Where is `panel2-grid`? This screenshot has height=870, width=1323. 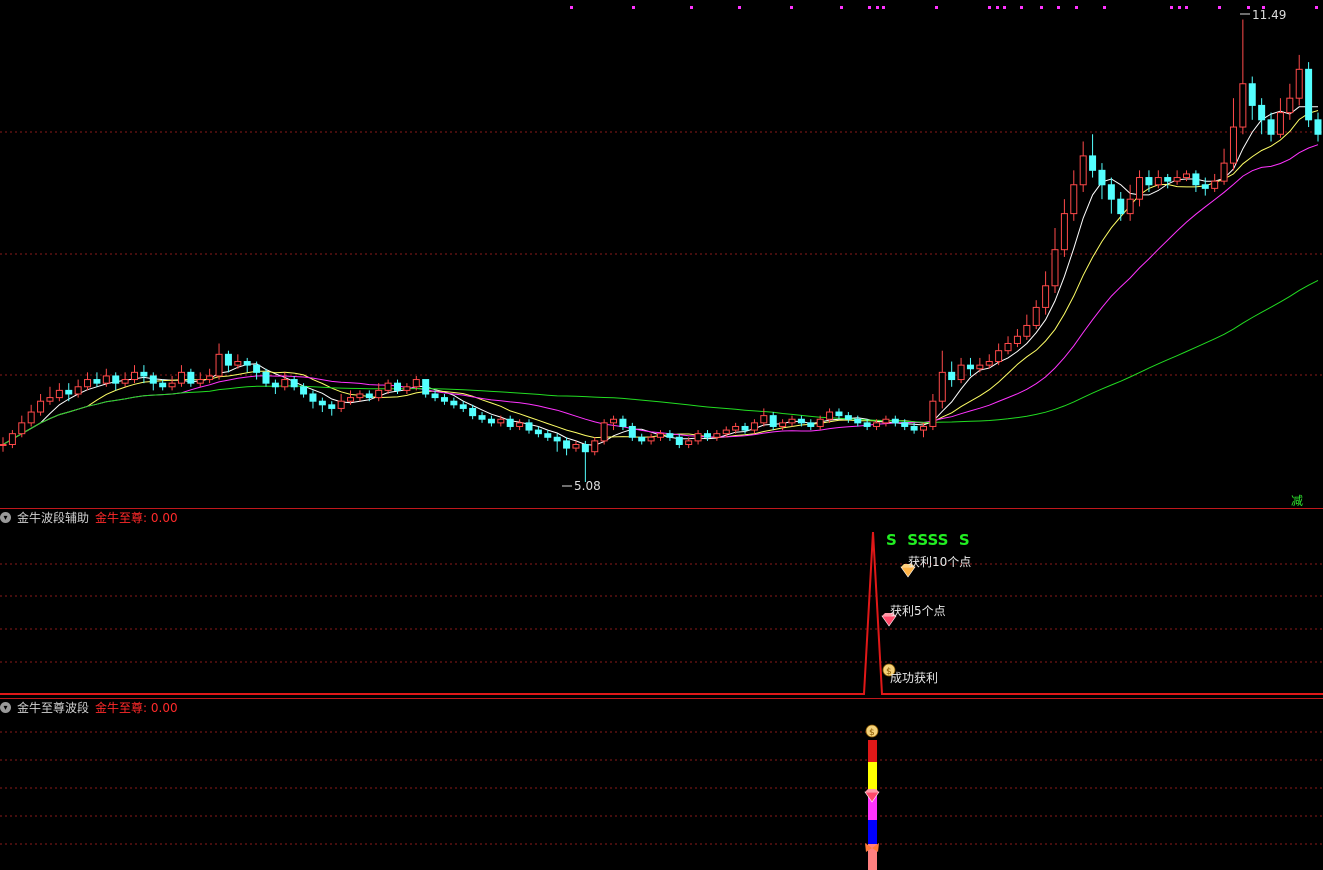
panel2-grid is located at coordinates (661, 613).